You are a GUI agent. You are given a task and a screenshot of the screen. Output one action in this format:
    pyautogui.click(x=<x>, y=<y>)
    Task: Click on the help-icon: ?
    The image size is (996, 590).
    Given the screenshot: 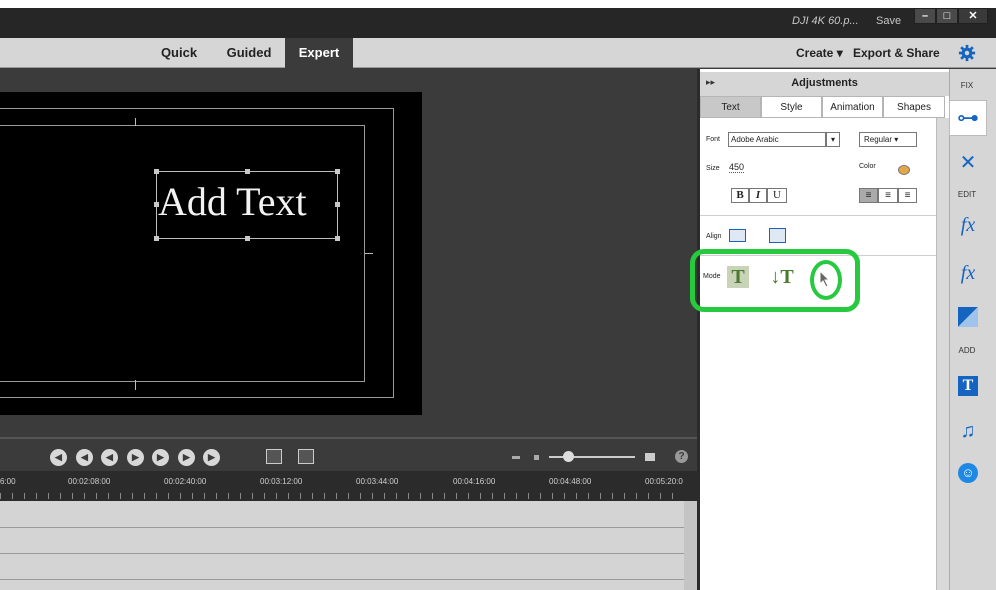 What is the action you would take?
    pyautogui.click(x=681, y=456)
    